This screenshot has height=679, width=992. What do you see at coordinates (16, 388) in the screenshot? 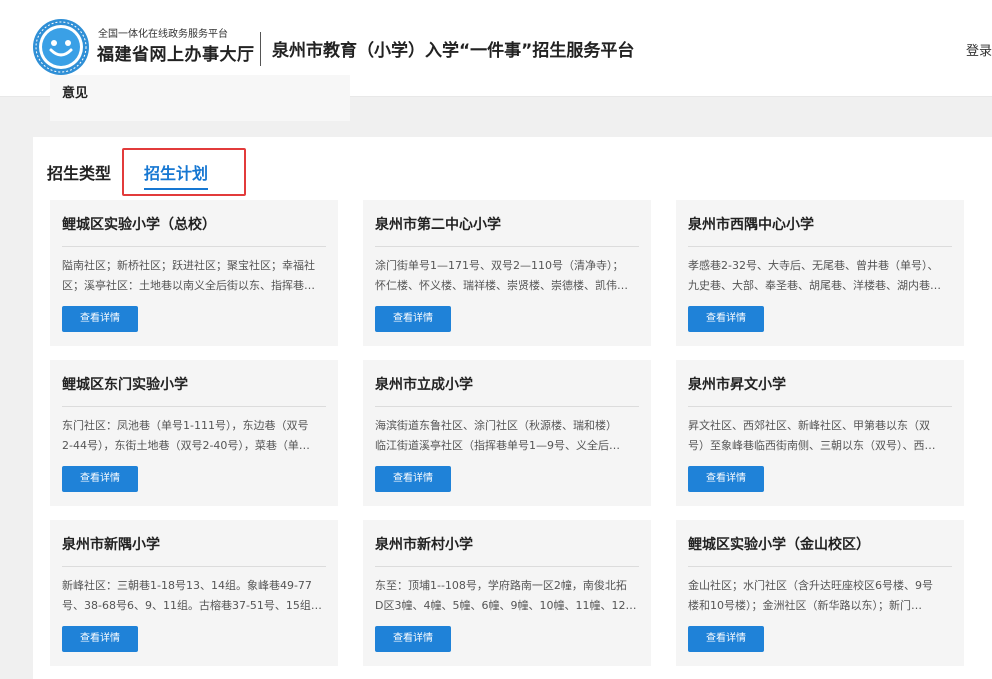
I see `left-gutter` at bounding box center [16, 388].